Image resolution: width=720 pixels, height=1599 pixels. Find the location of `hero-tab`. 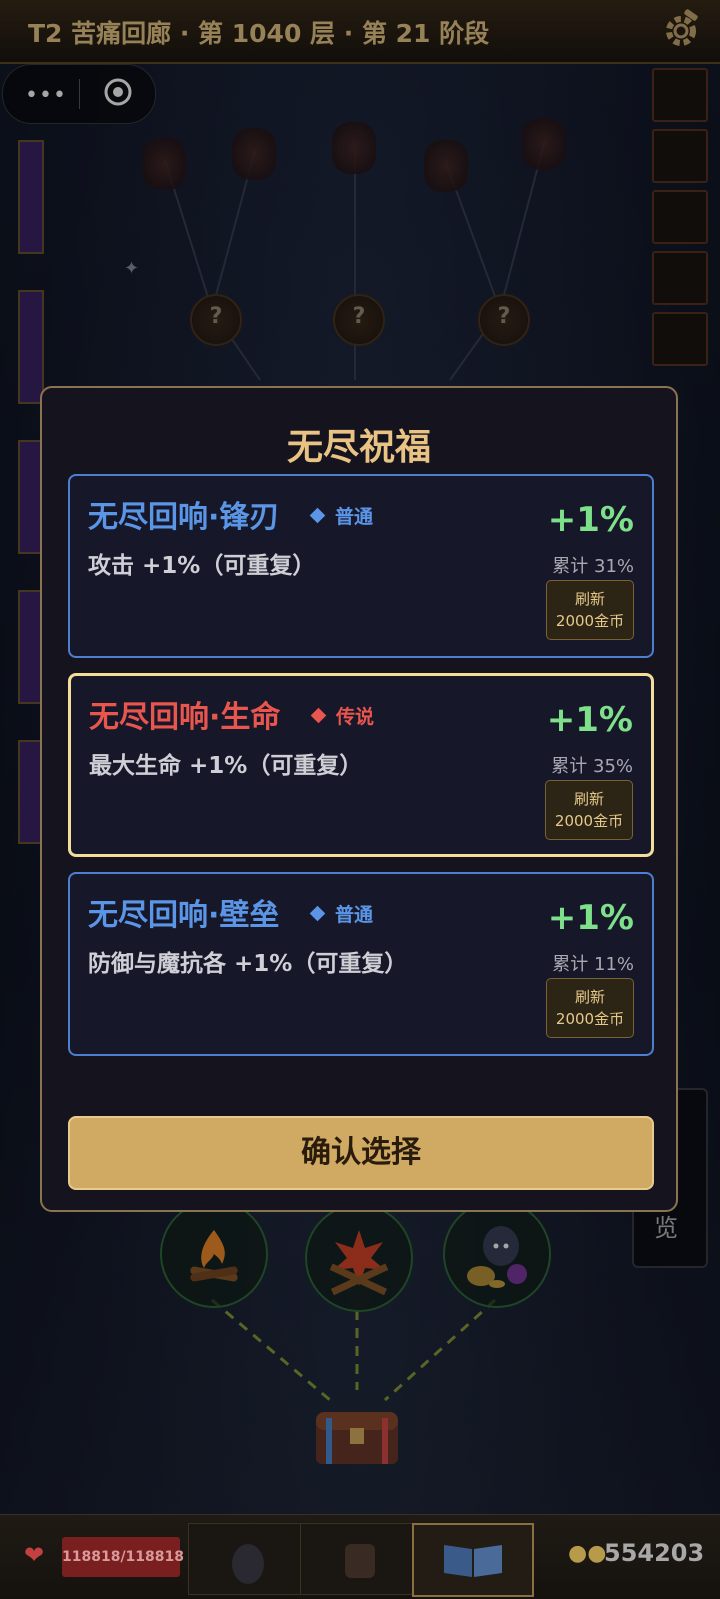

hero-tab is located at coordinates (248, 1559).